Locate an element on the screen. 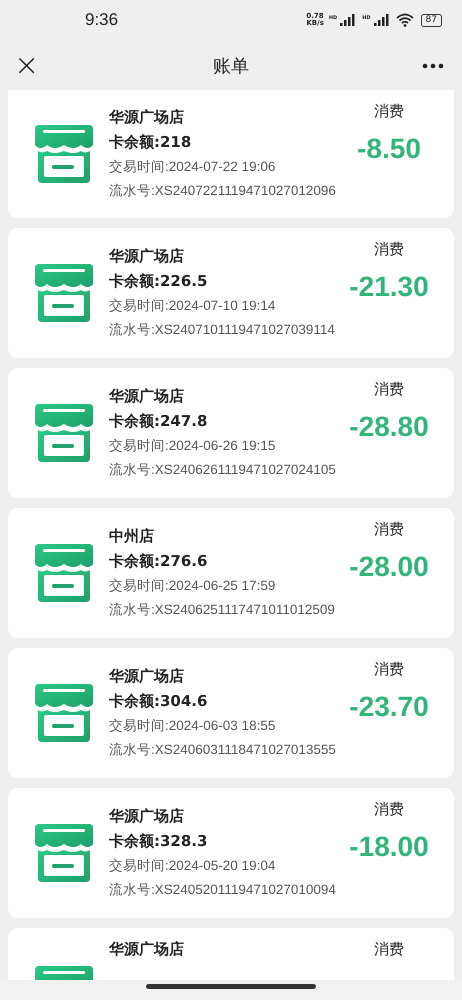 The image size is (462, 1000). record-card: 中州店 卡余额:276.6 交易时间:2024-06-25 17:59 流水号:XS2406251117471011012509 消费 -28.00 is located at coordinates (231, 573).